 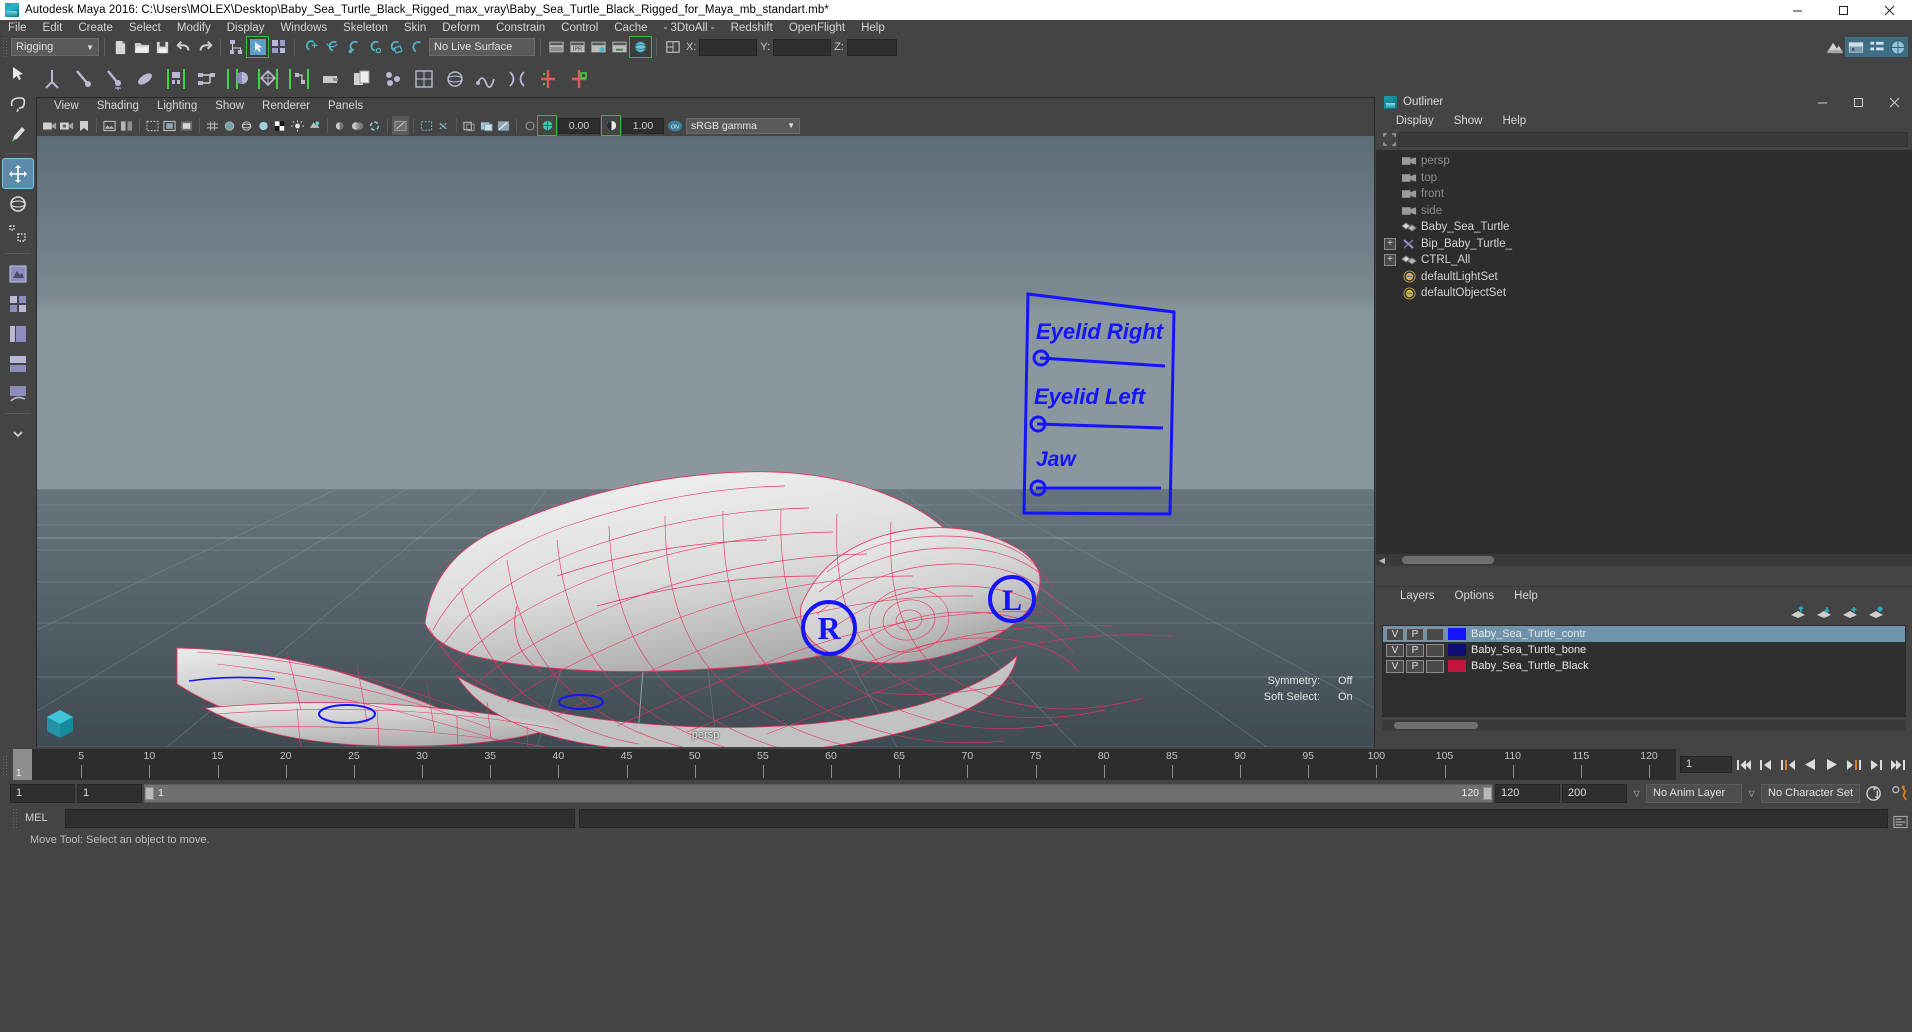 I want to click on xray-toggle-icon, so click(x=229, y=125).